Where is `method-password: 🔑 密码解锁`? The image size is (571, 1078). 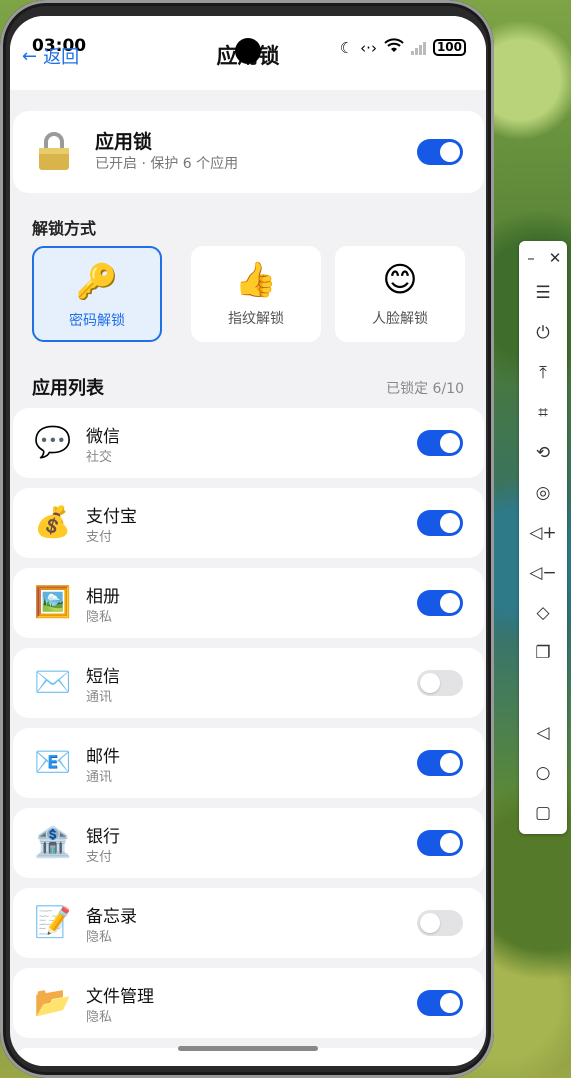
method-password: 🔑 密码解锁 is located at coordinates (97, 294).